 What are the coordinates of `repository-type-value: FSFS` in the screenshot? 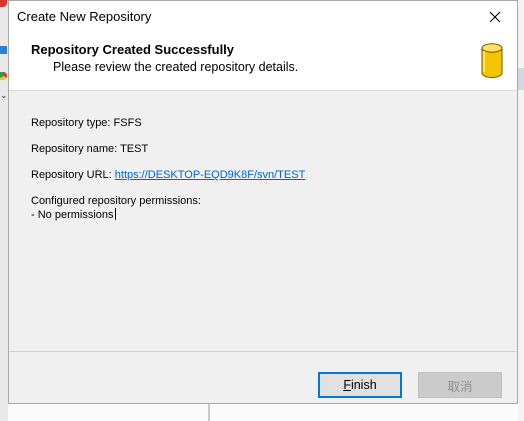 It's located at (127, 123).